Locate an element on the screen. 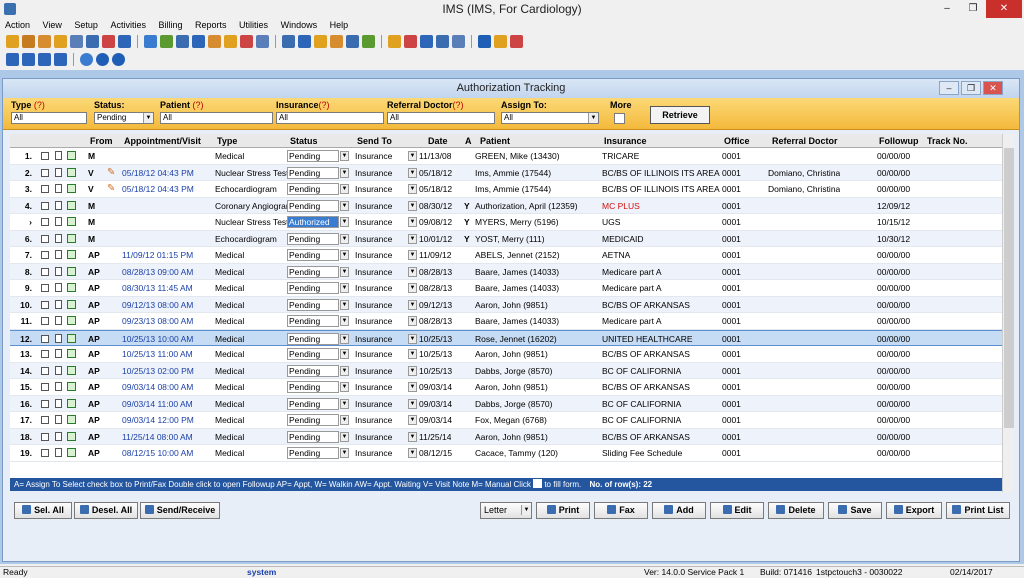  patient-field: All is located at coordinates (216, 118).